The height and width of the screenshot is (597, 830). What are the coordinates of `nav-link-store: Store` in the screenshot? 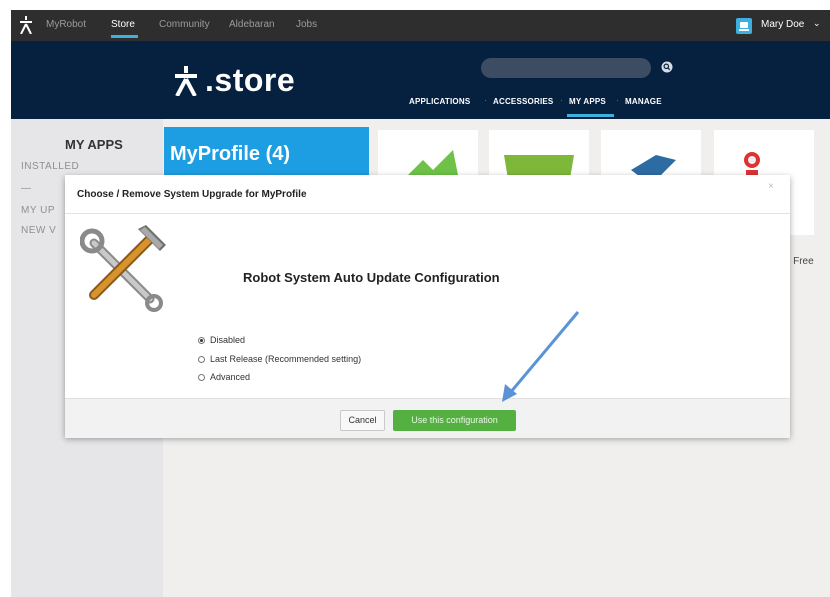 It's located at (123, 24).